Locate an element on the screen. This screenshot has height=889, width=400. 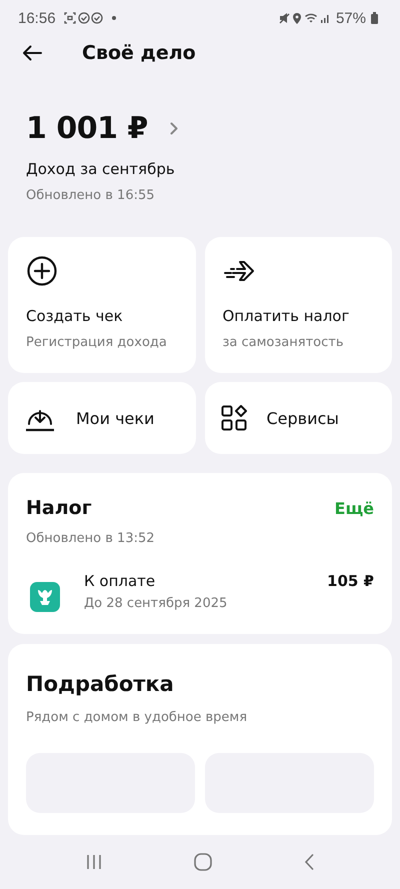
payment-title: К оплате is located at coordinates (120, 581).